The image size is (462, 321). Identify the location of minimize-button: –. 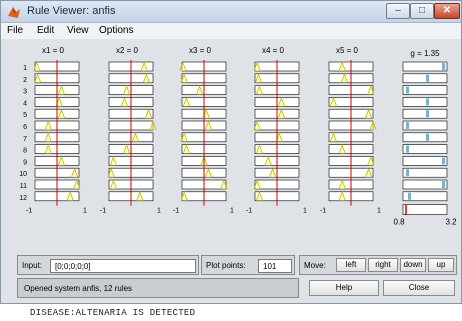
(398, 11).